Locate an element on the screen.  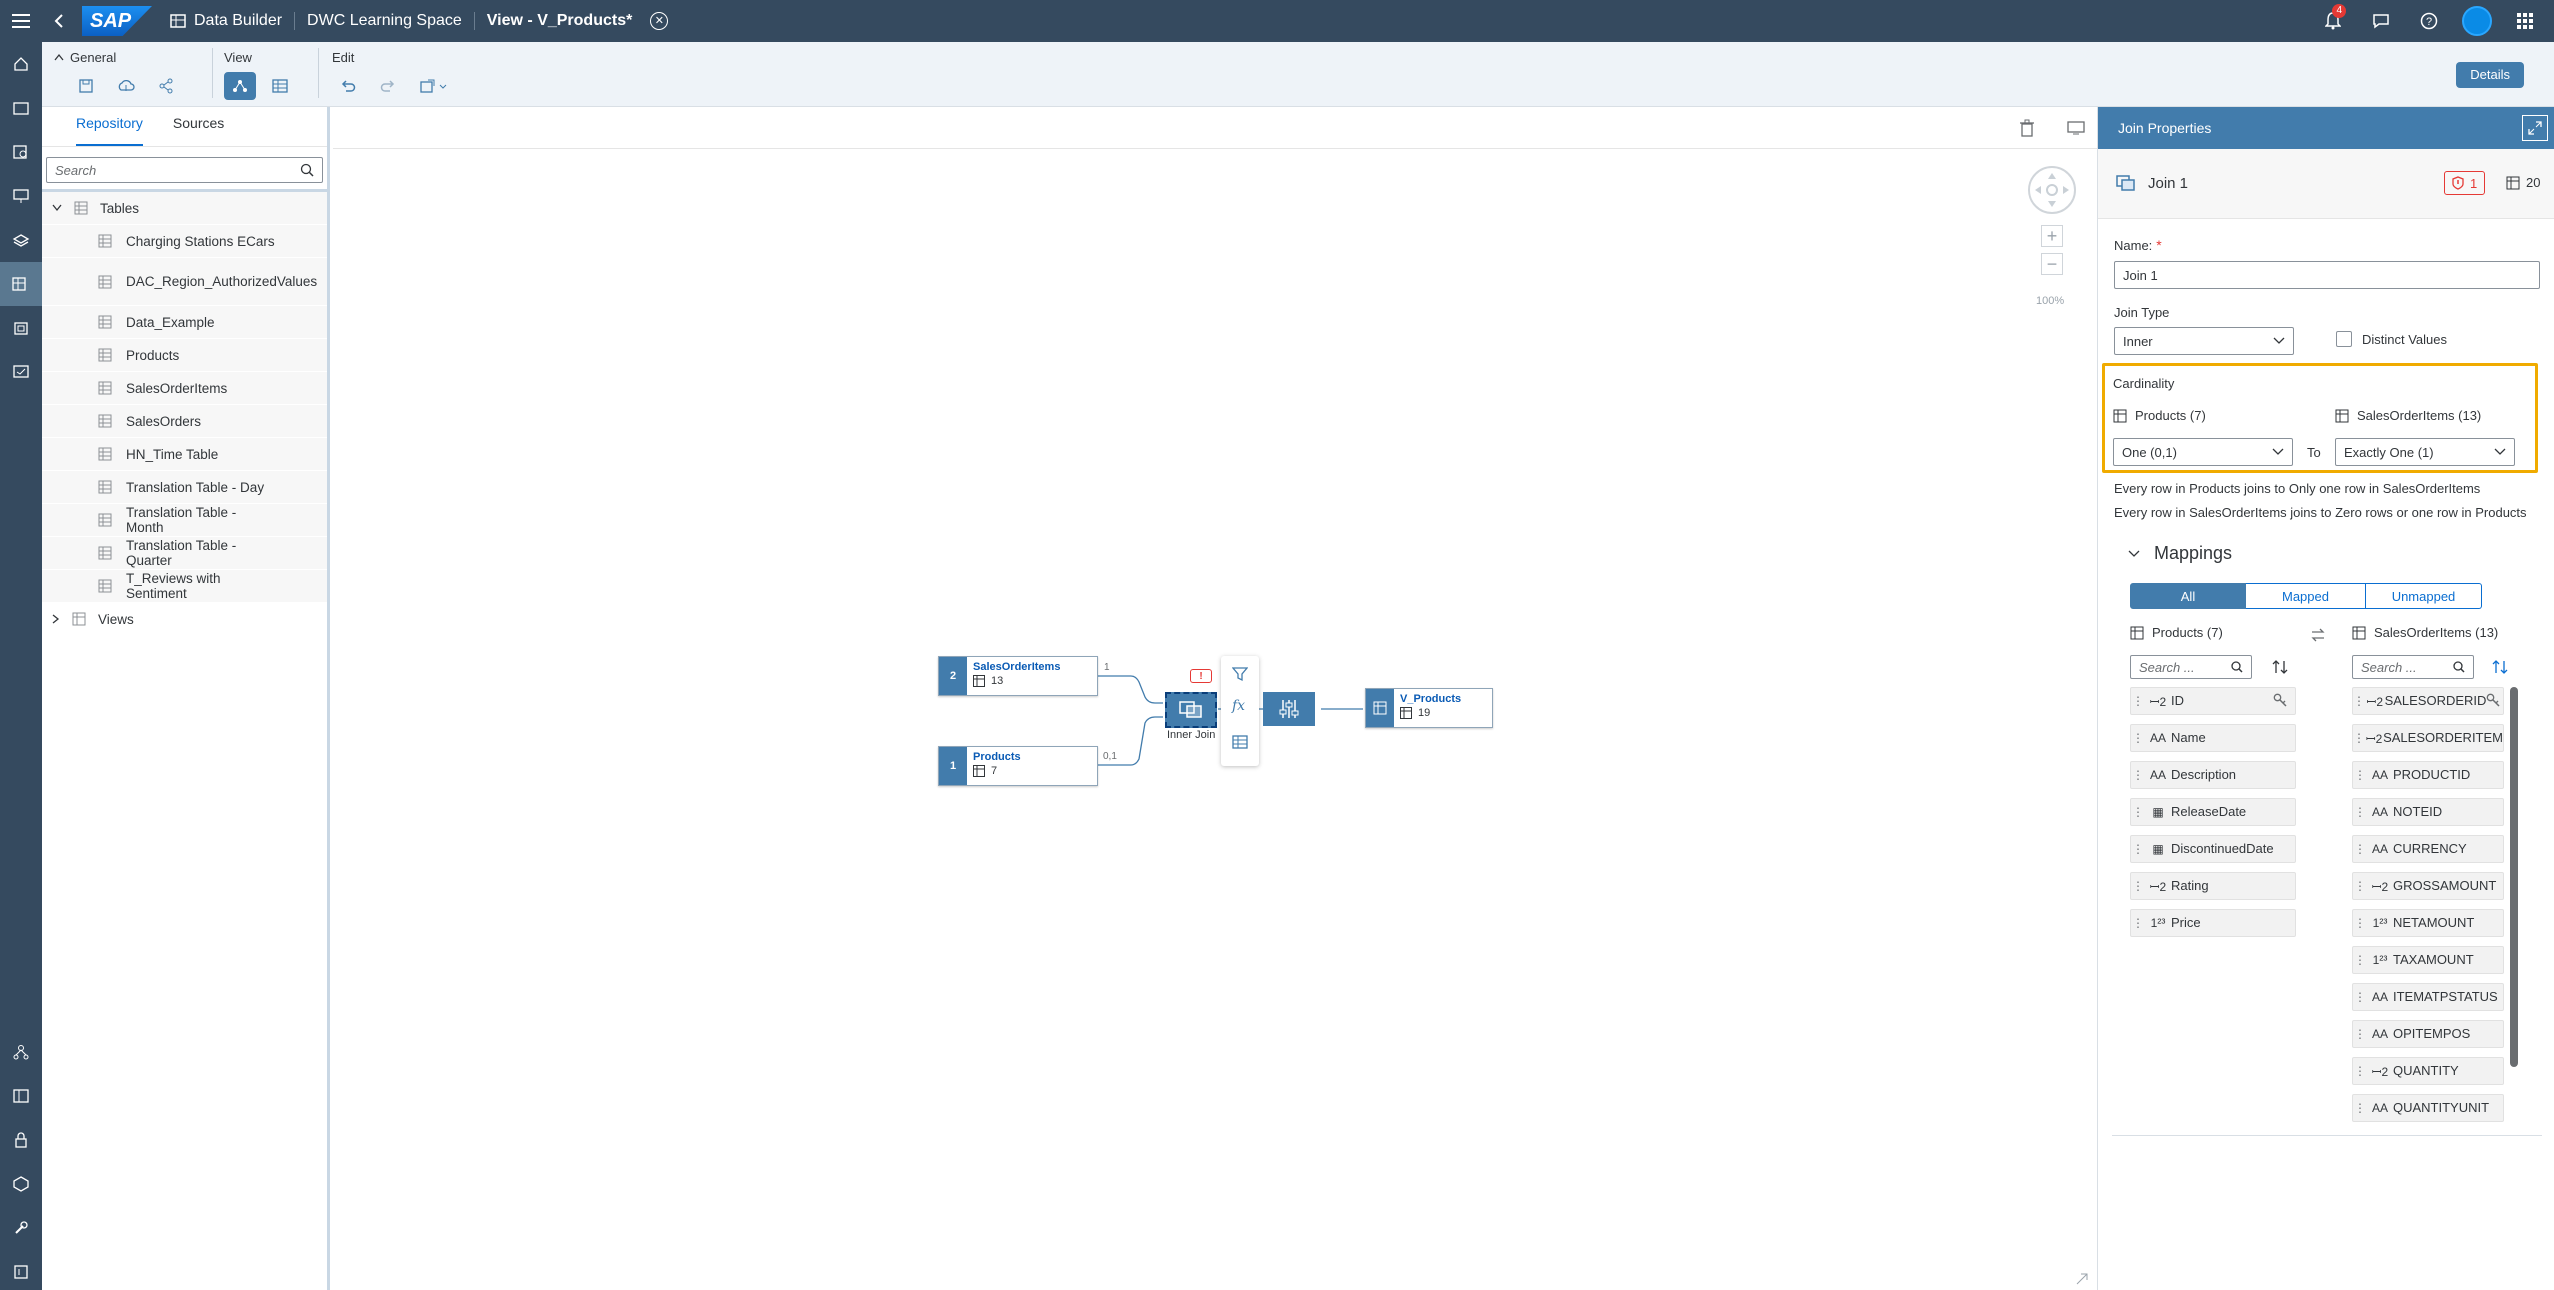
swap-icon is located at coordinates (2318, 635).